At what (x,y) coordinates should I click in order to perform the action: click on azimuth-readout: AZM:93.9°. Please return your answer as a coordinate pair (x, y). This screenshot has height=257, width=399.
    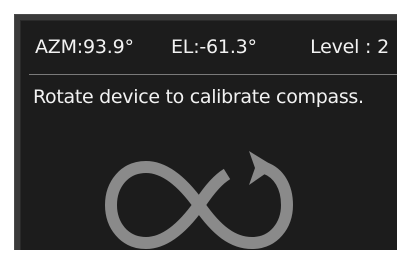
    Looking at the image, I should click on (84, 47).